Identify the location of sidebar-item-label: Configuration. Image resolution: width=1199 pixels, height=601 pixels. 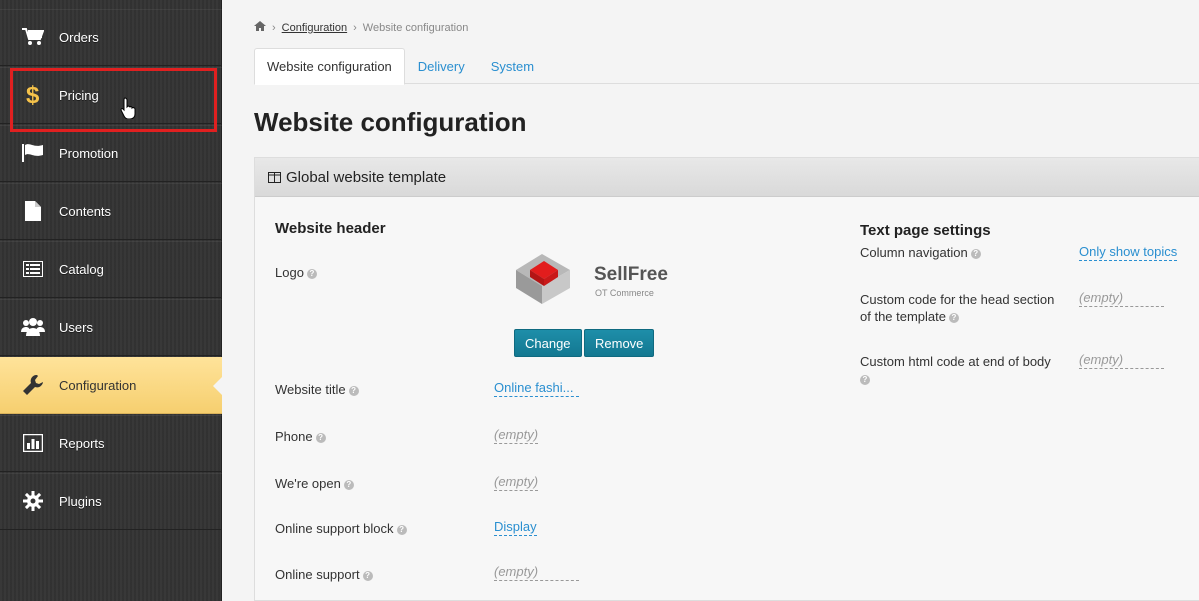
(98, 385).